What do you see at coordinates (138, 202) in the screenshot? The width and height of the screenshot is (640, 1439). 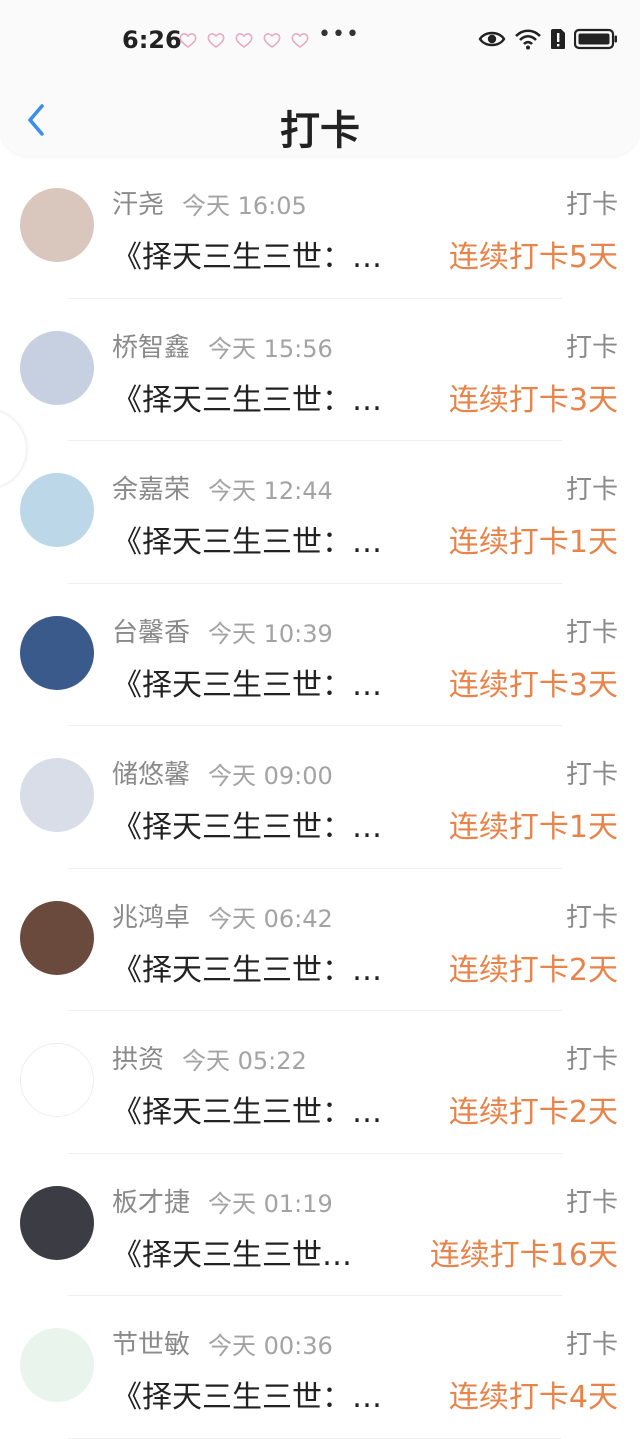 I see `user-name: 汗尧` at bounding box center [138, 202].